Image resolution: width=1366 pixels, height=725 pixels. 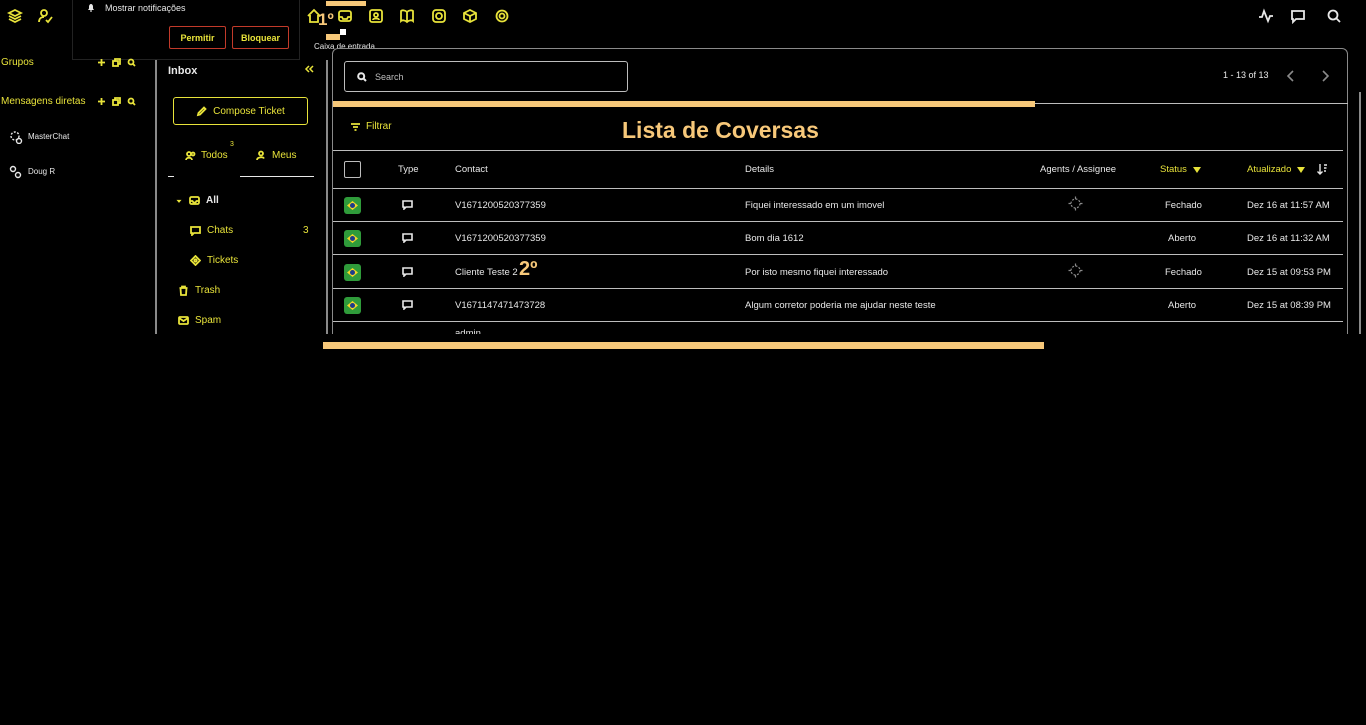 I want to click on updated-cell: Dez 15 at 08:39 PM, so click(x=1289, y=305).